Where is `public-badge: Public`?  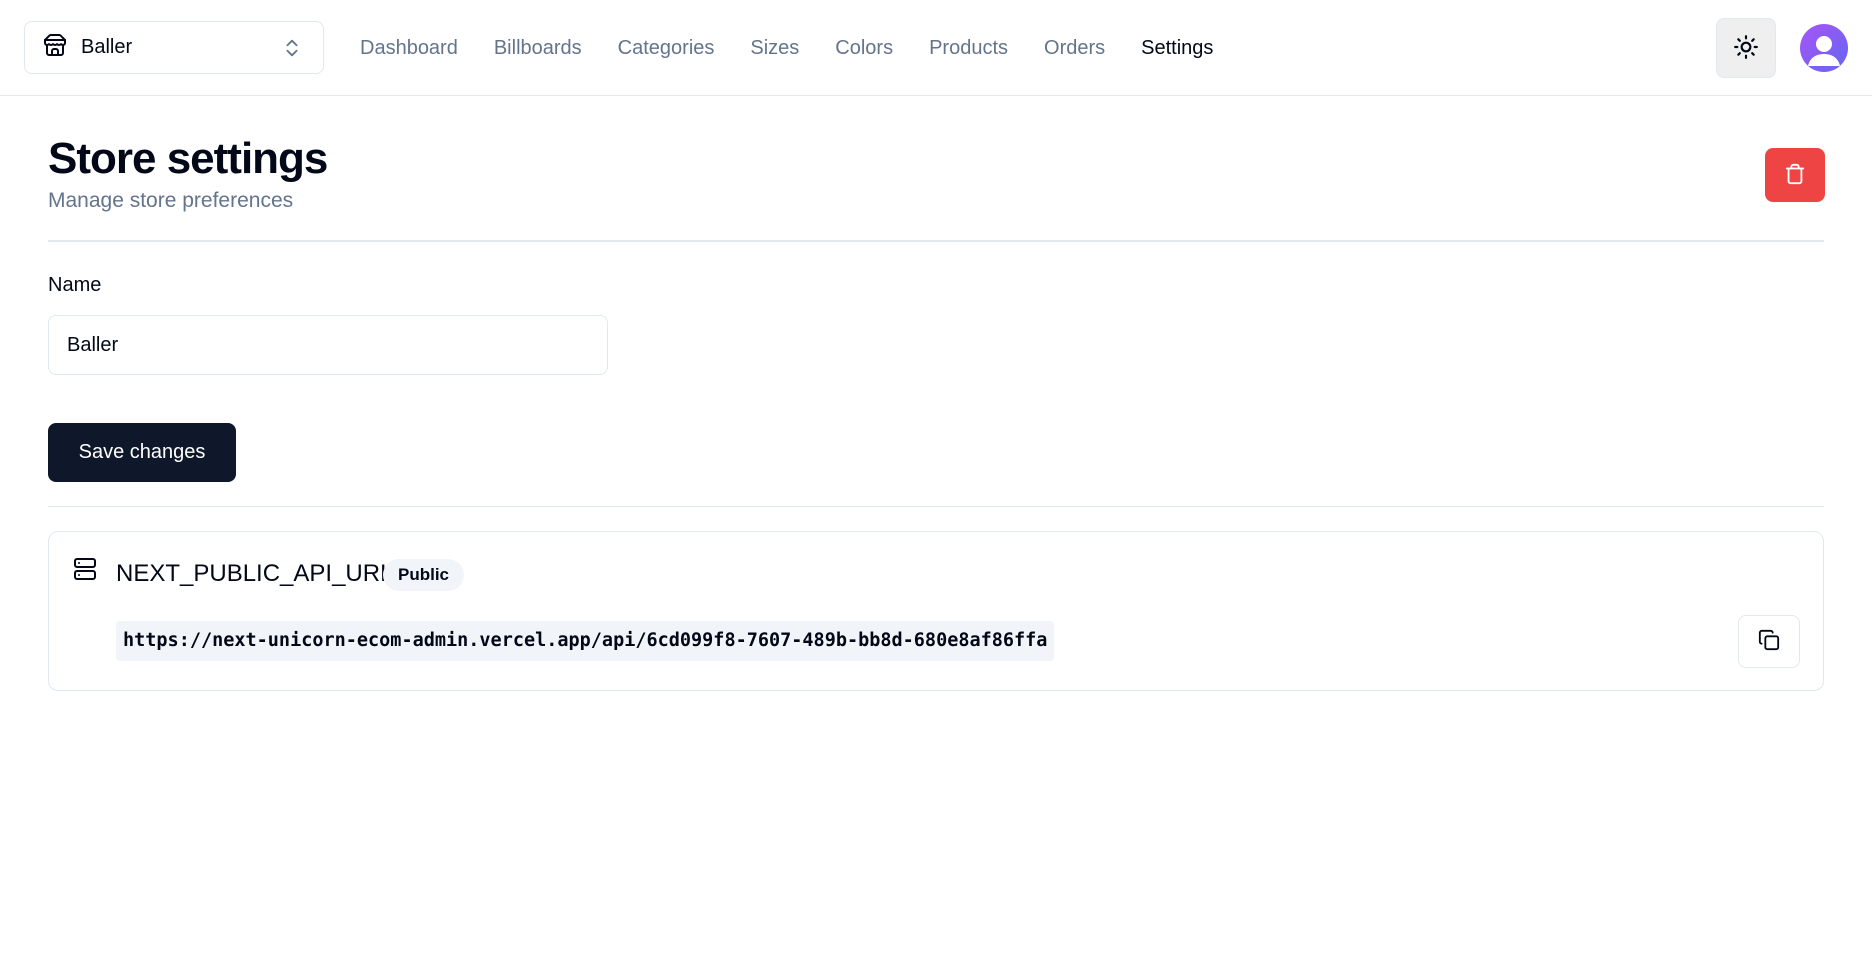
public-badge: Public is located at coordinates (424, 575).